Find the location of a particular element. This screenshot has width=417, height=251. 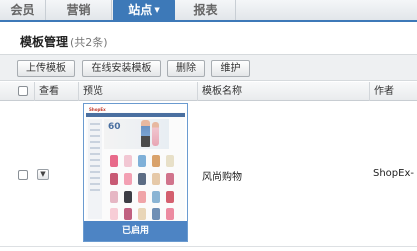

template-preview-thumbnail: ShopEx 60 已启用 is located at coordinates (135, 172).